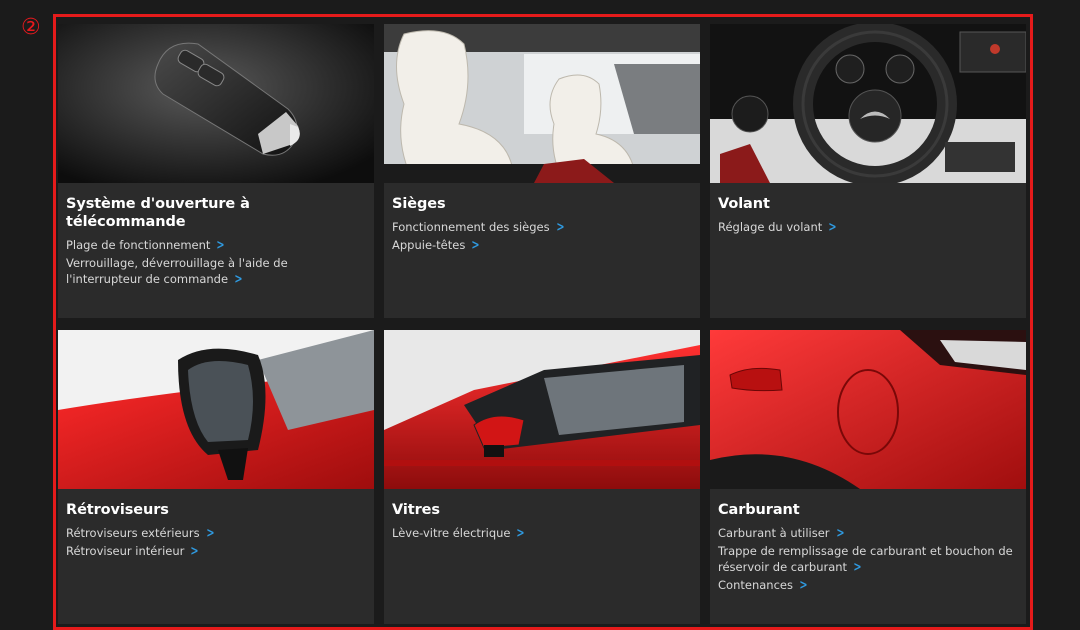  What do you see at coordinates (868, 227) in the screenshot?
I see `link-steering-adjust: Réglage du volant >` at bounding box center [868, 227].